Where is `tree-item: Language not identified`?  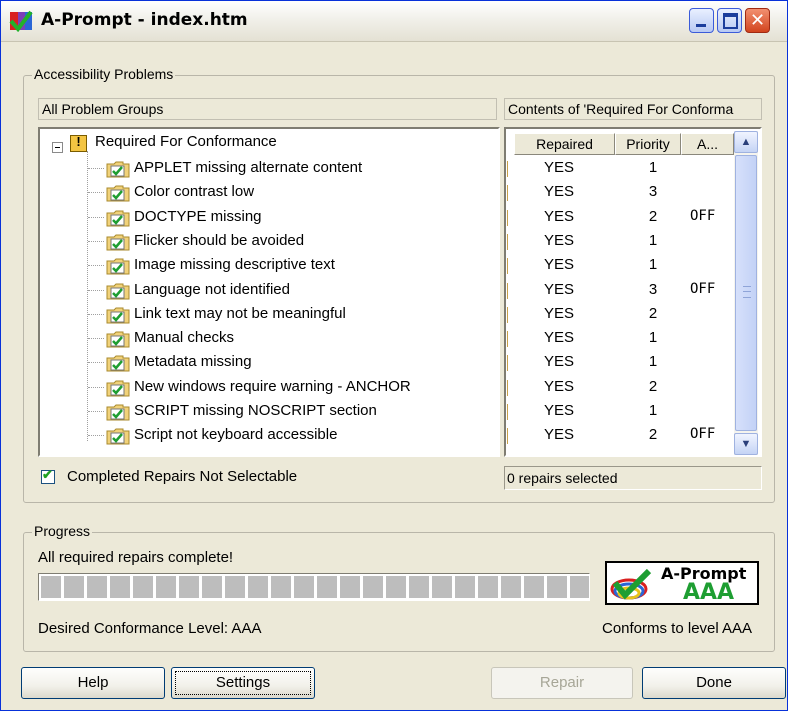 tree-item: Language not identified is located at coordinates (260, 291).